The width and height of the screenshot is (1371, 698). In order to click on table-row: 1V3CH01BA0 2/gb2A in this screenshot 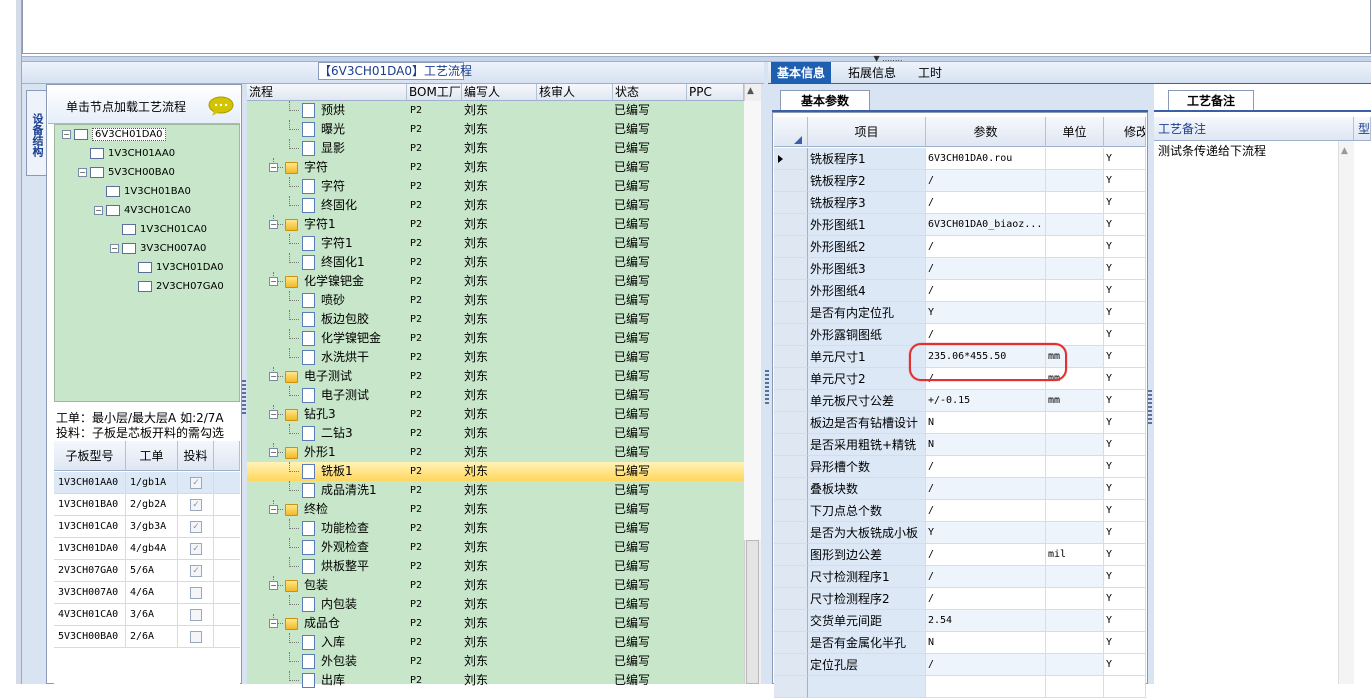, I will do `click(147, 505)`.